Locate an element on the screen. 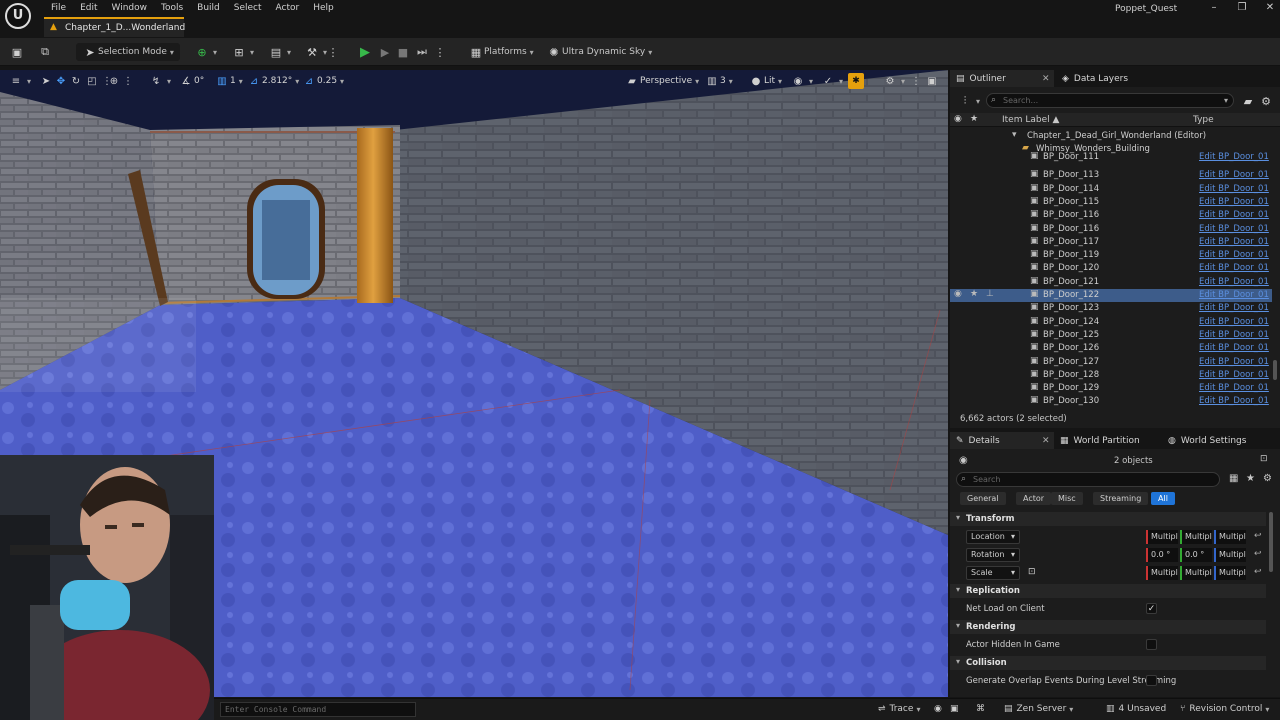  tab-data-layers: ◈ Data Layers is located at coordinates (1093, 78).